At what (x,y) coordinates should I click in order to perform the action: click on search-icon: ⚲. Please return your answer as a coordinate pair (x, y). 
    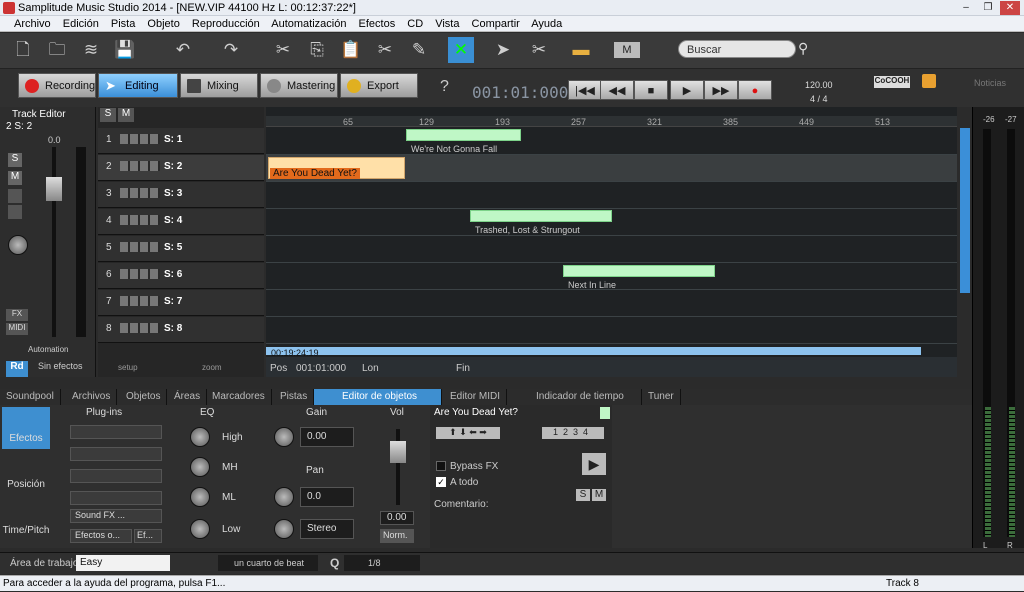
    Looking at the image, I should click on (803, 48).